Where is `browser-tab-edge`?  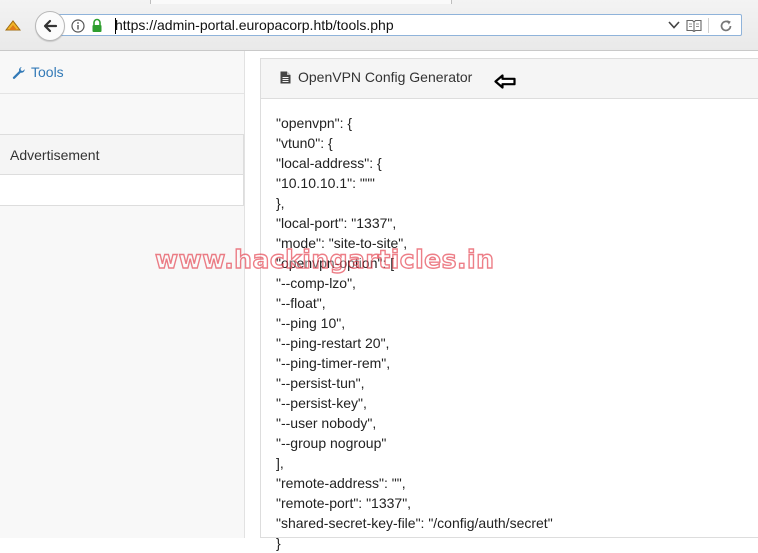 browser-tab-edge is located at coordinates (301, 2).